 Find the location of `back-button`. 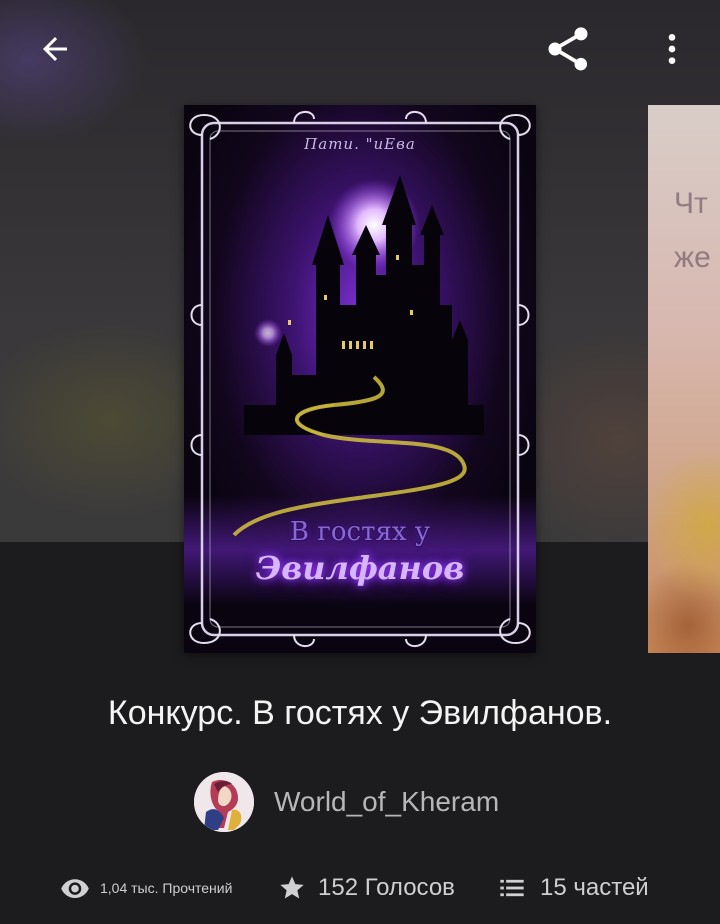

back-button is located at coordinates (55, 49).